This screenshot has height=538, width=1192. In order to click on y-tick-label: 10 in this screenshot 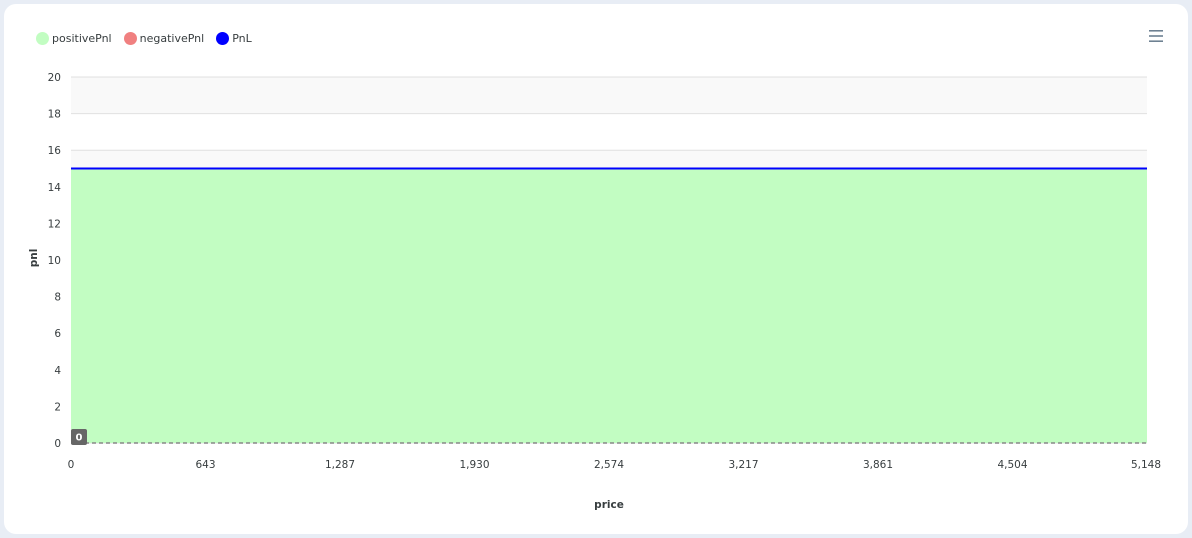, I will do `click(54, 261)`.